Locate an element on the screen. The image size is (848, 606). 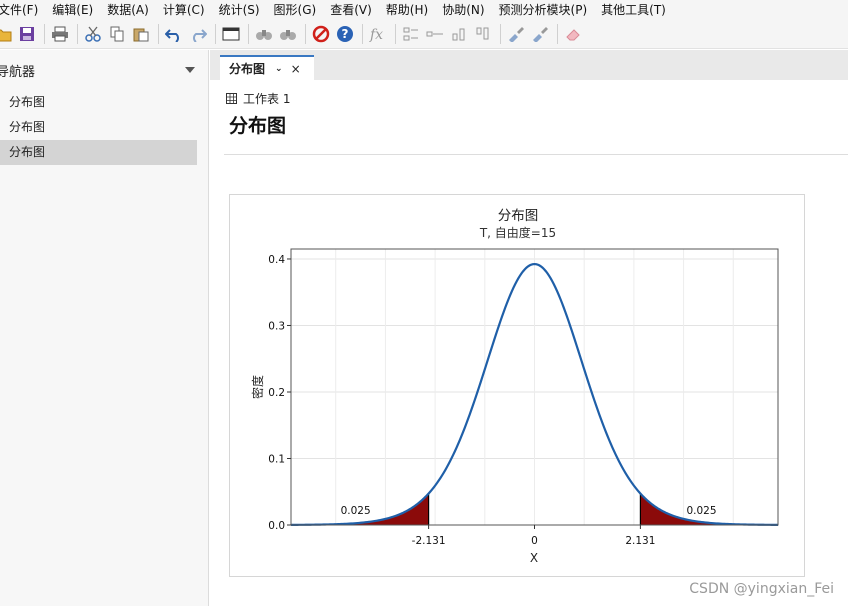
window-icon is located at coordinates (231, 34).